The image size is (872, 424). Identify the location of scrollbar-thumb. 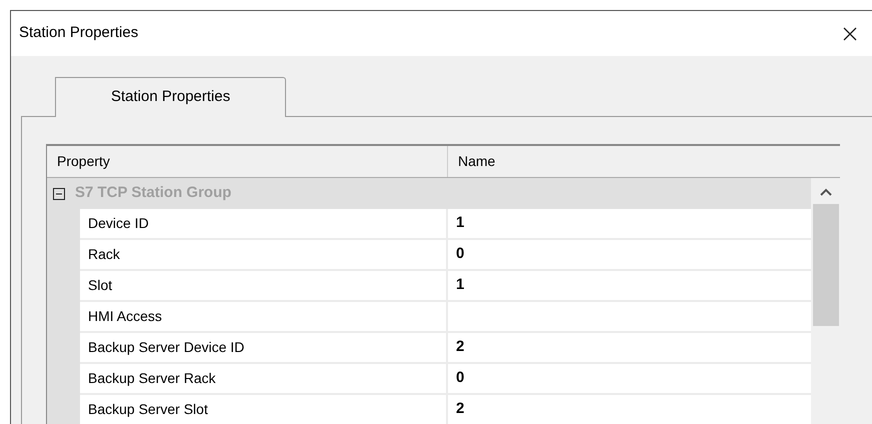
(825, 265).